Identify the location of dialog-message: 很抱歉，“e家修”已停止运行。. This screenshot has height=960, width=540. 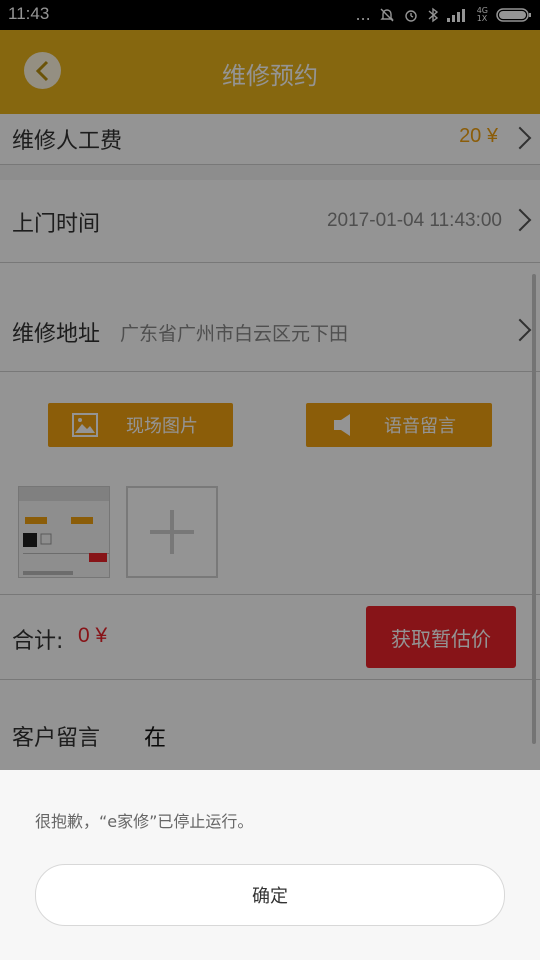
(144, 821).